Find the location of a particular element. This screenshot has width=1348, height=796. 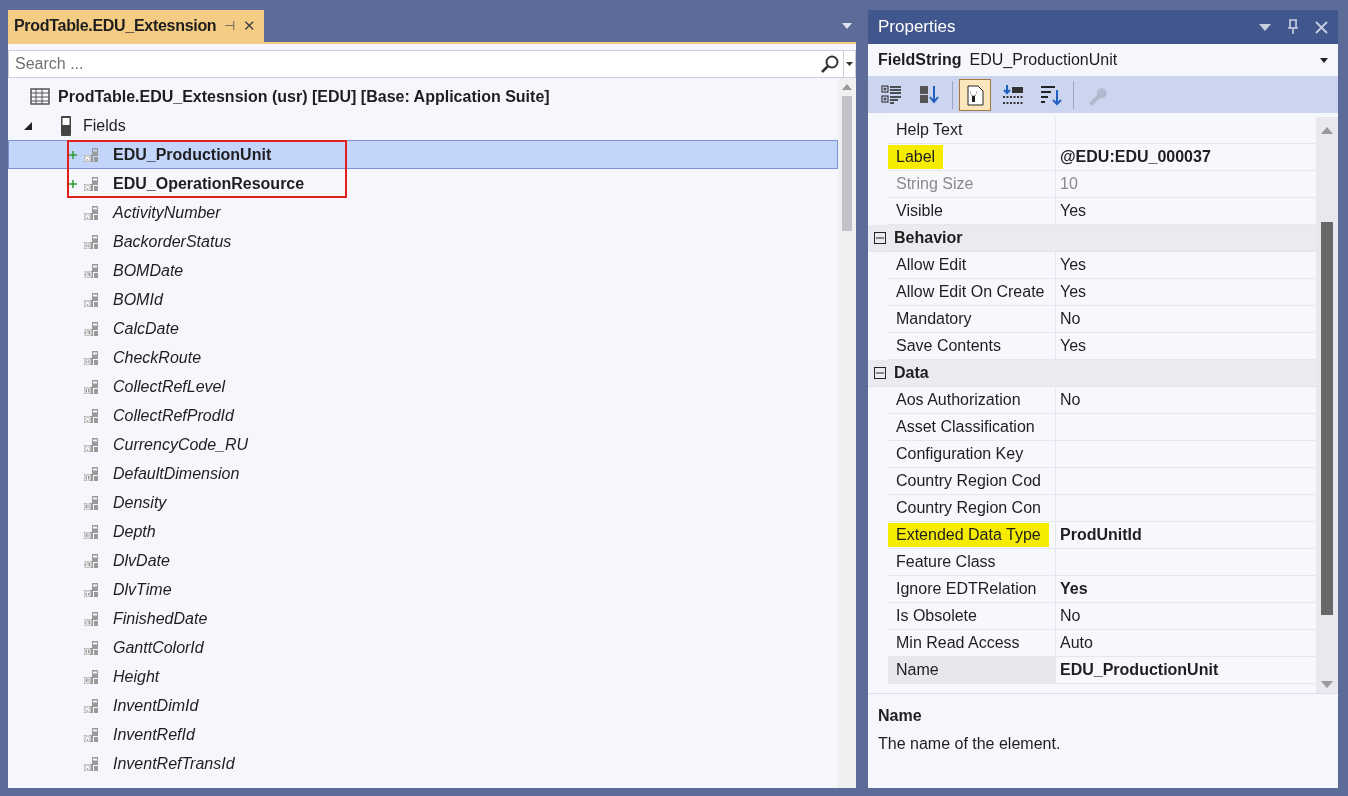

property-name-cell: Configuration Key is located at coordinates (972, 454).